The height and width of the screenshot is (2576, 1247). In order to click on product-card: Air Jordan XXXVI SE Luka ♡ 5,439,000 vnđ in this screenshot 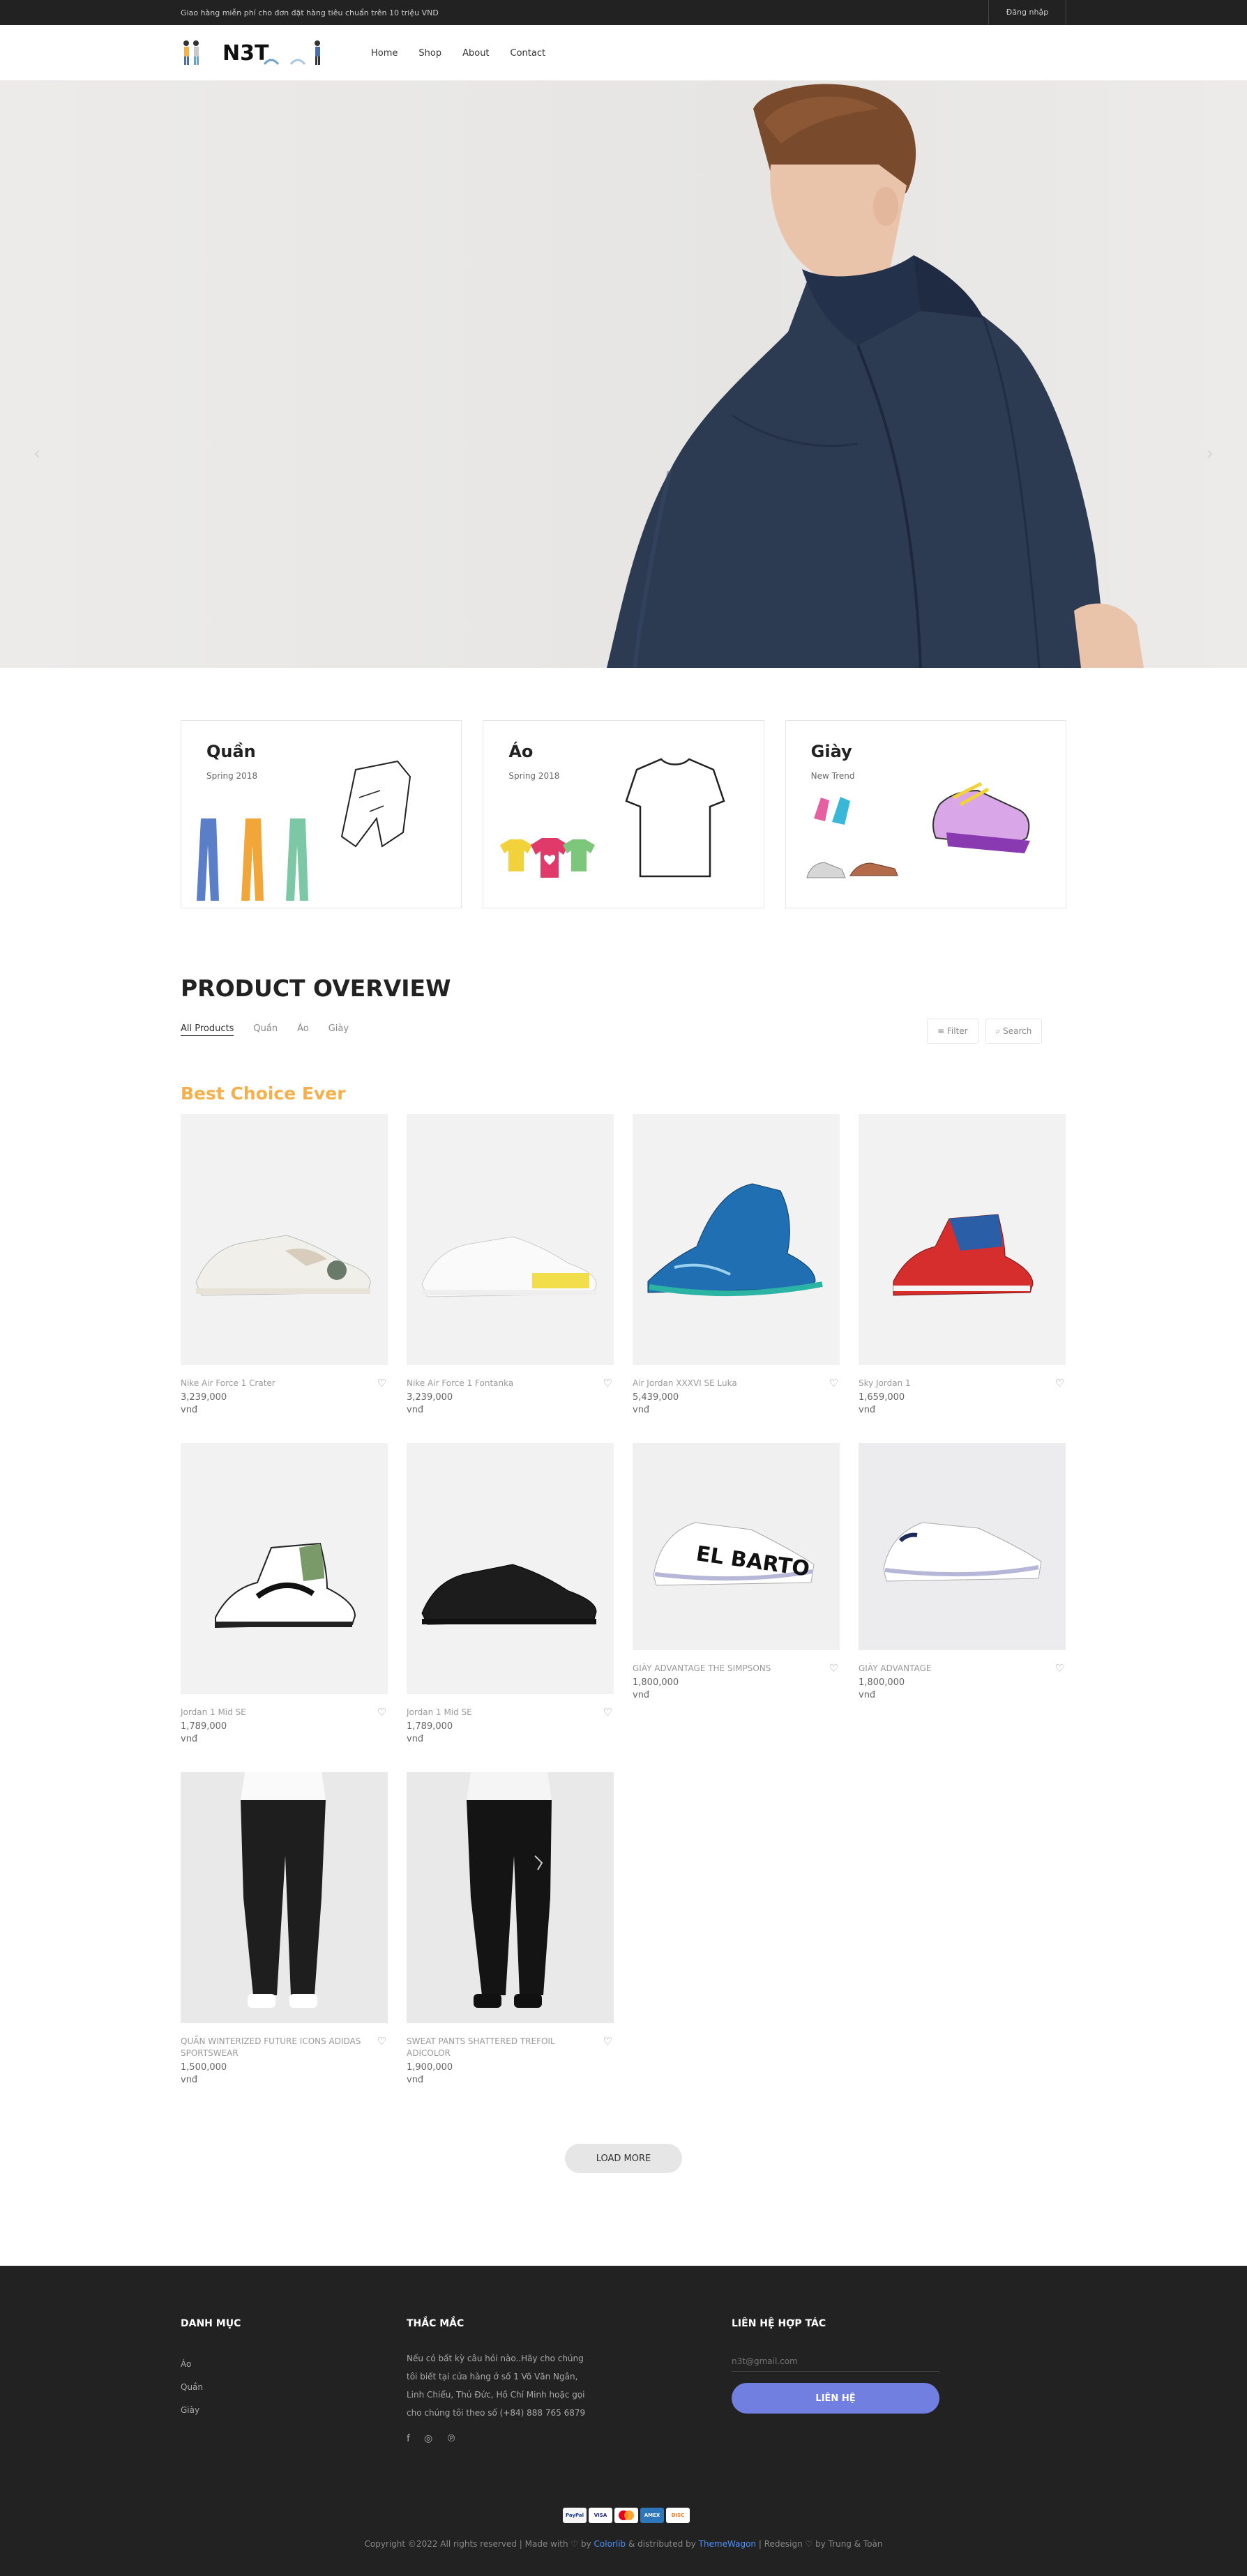, I will do `click(736, 1265)`.